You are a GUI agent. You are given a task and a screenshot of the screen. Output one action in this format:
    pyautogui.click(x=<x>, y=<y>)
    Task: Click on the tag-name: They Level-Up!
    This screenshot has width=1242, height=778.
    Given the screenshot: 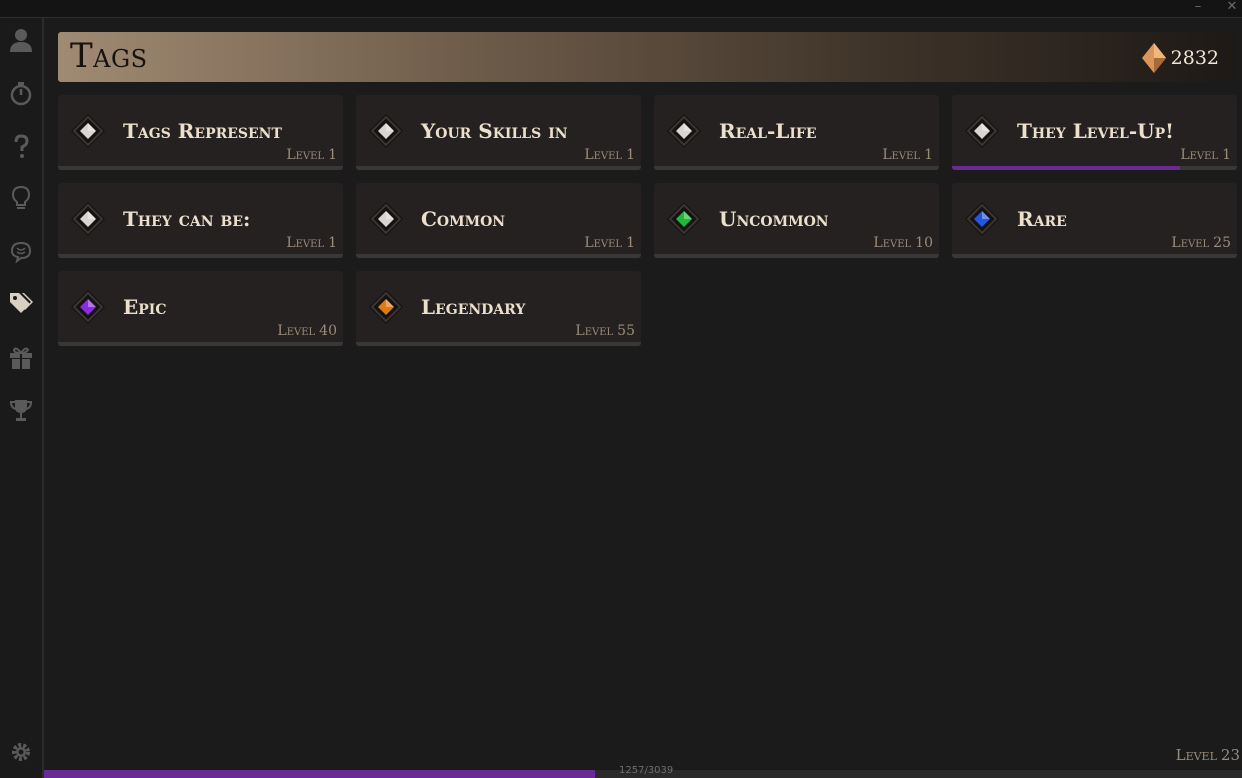 What is the action you would take?
    pyautogui.click(x=1095, y=131)
    